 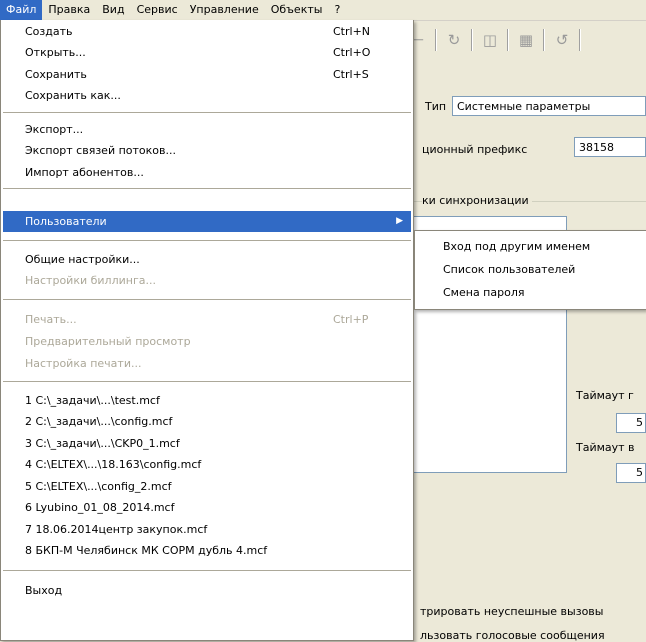 What do you see at coordinates (399, 221) in the screenshot?
I see `submenu-arrow-icon: ▶` at bounding box center [399, 221].